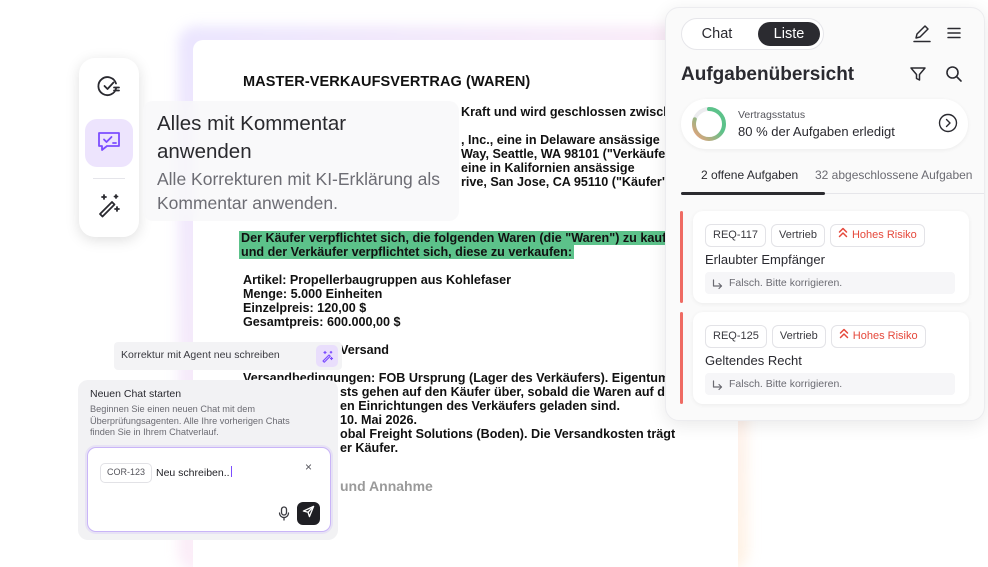  What do you see at coordinates (736, 336) in the screenshot?
I see `task-id-chip: REQ-125` at bounding box center [736, 336].